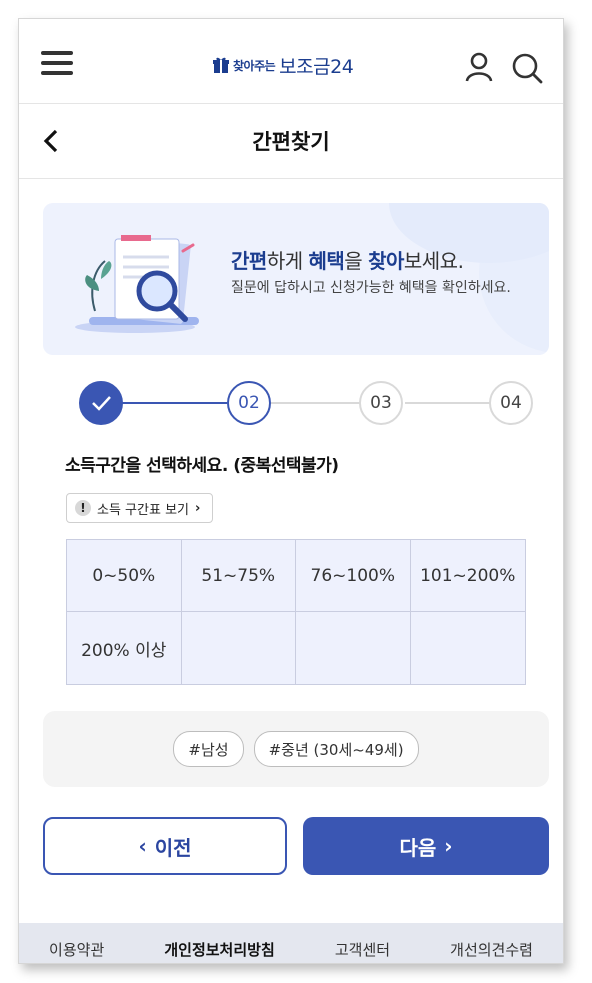 This screenshot has width=592, height=983. I want to click on step-3: 03, so click(381, 403).